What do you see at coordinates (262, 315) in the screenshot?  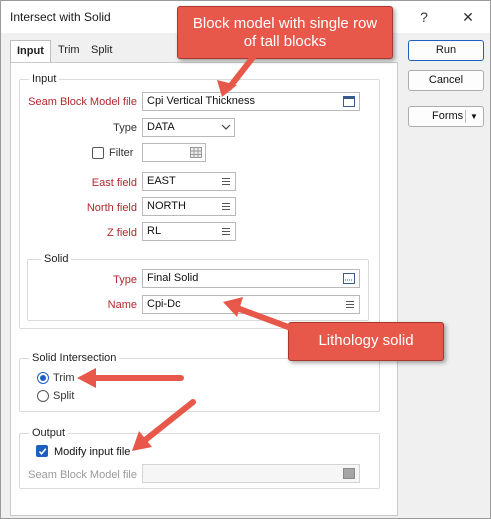 I see `arrow-to-solid-name` at bounding box center [262, 315].